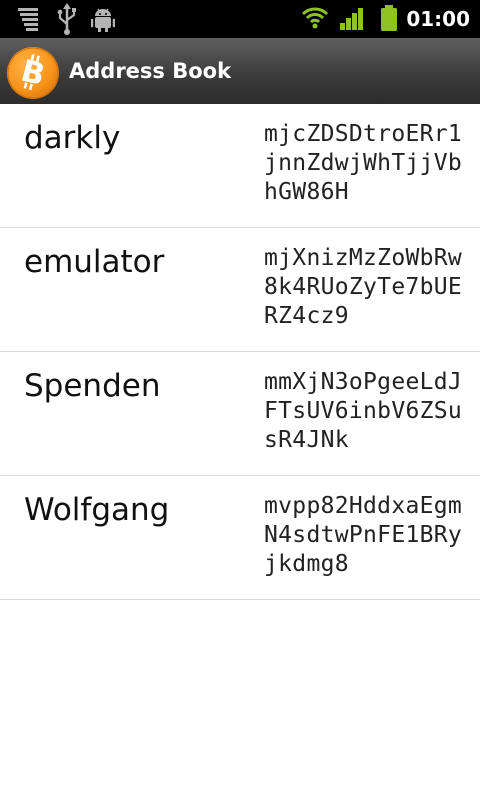  I want to click on usb-icon, so click(66, 19).